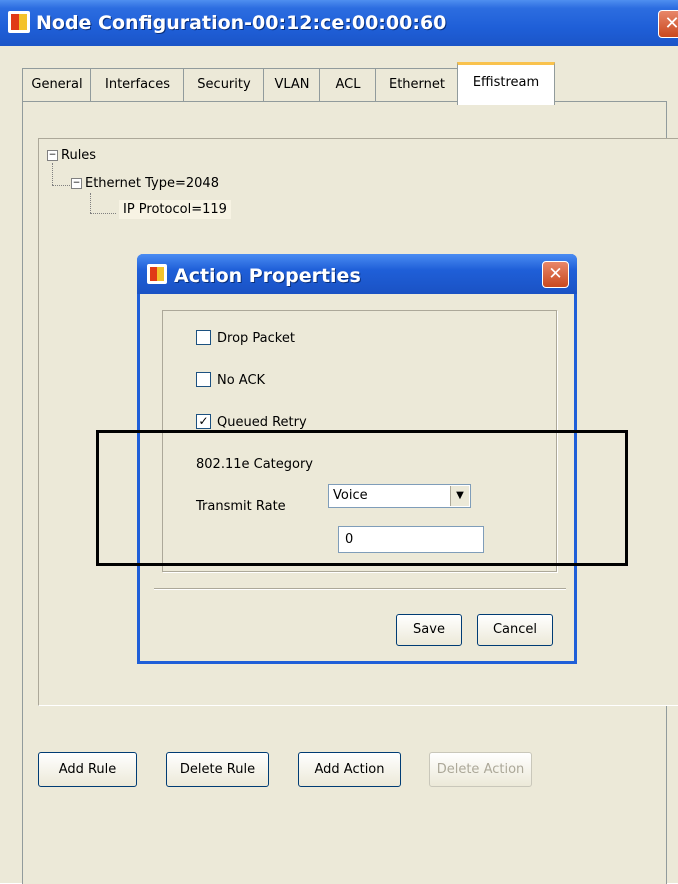 Image resolution: width=678 pixels, height=884 pixels. Describe the element at coordinates (267, 276) in the screenshot. I see `dialog-title: Action Properties` at that location.